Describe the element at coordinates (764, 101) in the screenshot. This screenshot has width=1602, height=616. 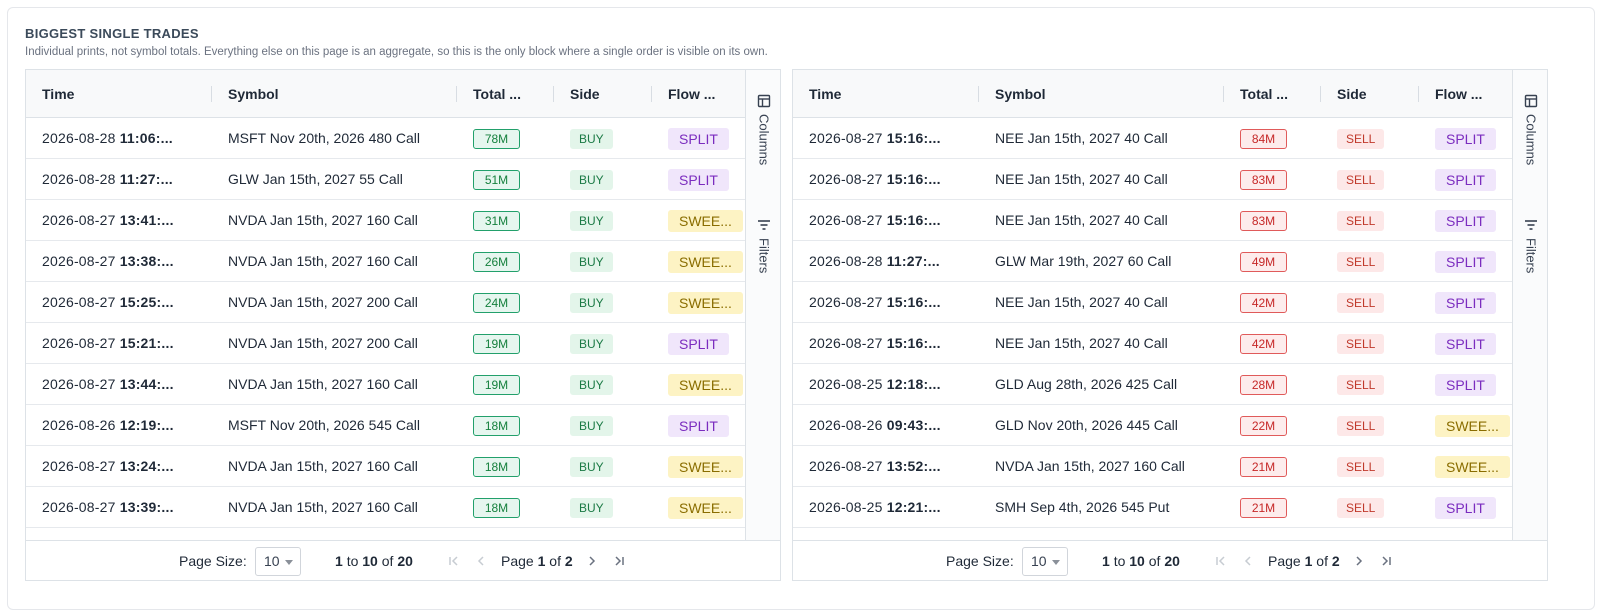
I see `columns-icon` at that location.